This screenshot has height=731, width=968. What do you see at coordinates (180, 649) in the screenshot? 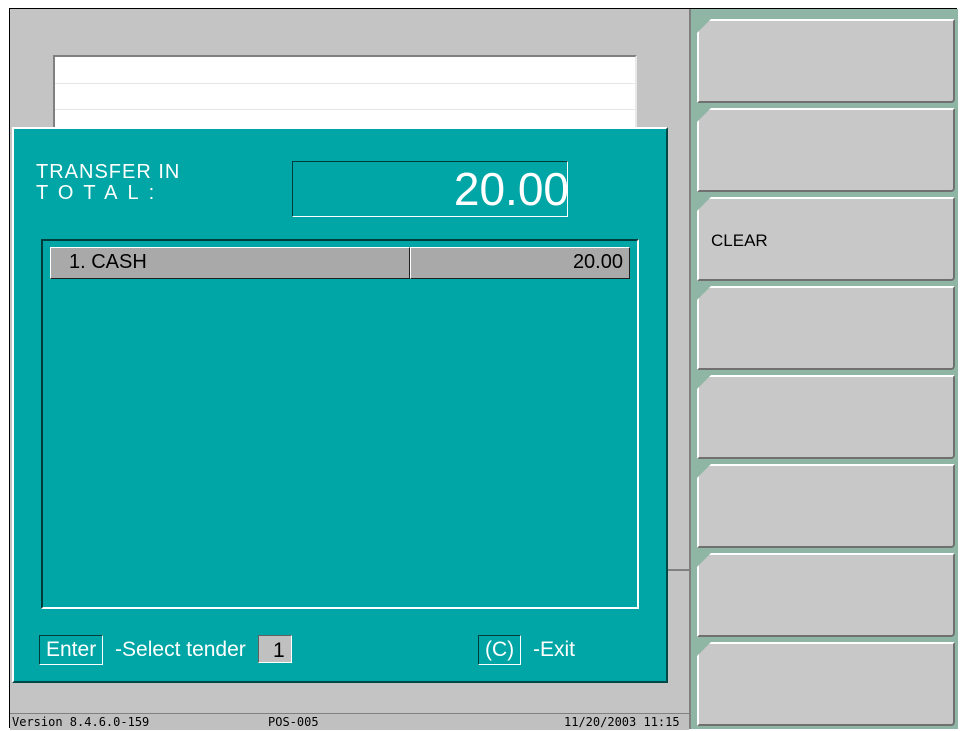
I see `enter-text: -Select tender` at bounding box center [180, 649].